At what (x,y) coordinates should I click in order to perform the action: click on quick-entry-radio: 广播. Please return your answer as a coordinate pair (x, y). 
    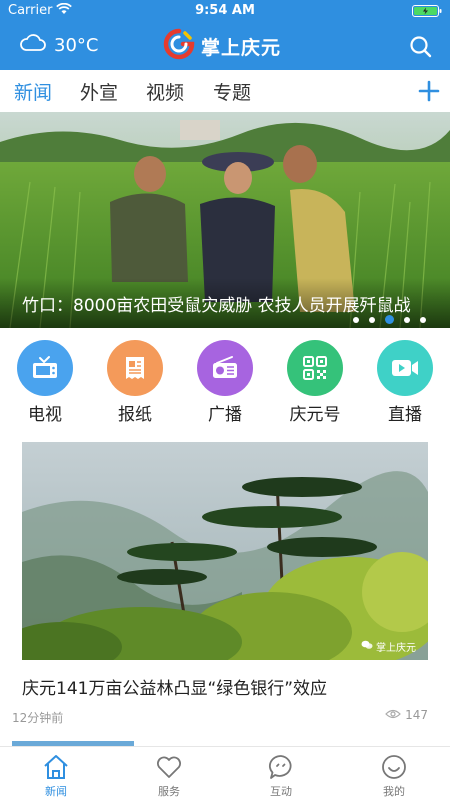
    Looking at the image, I should click on (225, 382).